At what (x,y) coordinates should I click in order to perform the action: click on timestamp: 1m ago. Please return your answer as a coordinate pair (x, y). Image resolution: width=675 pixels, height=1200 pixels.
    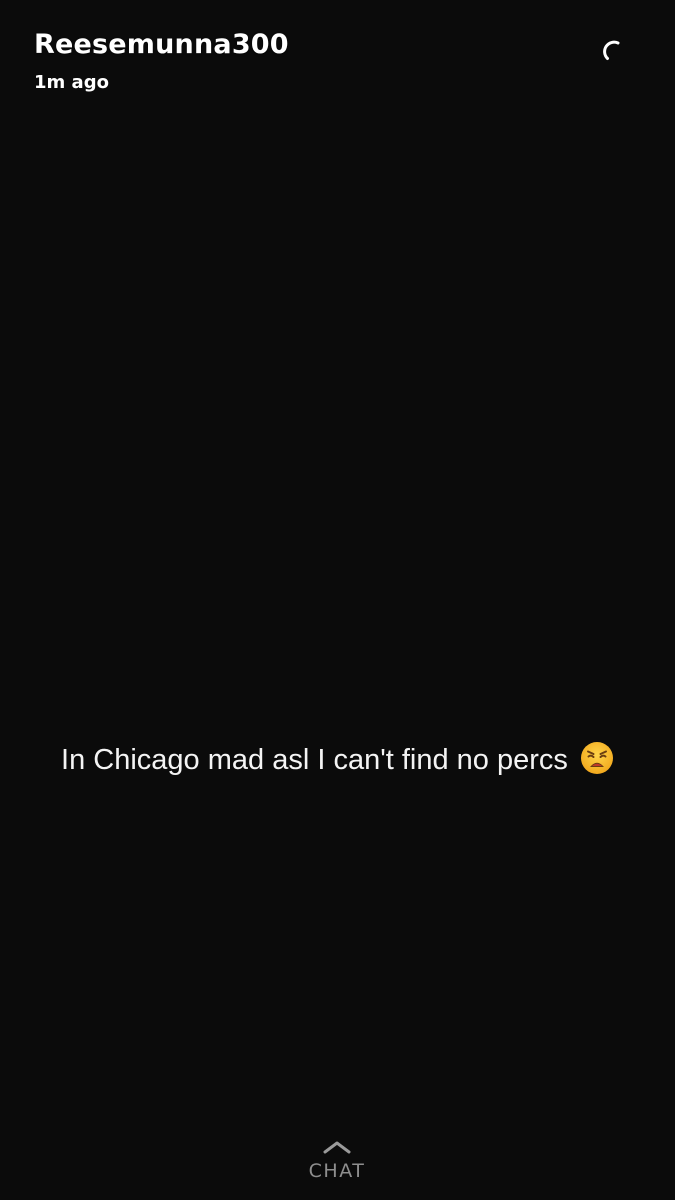
    Looking at the image, I should click on (71, 82).